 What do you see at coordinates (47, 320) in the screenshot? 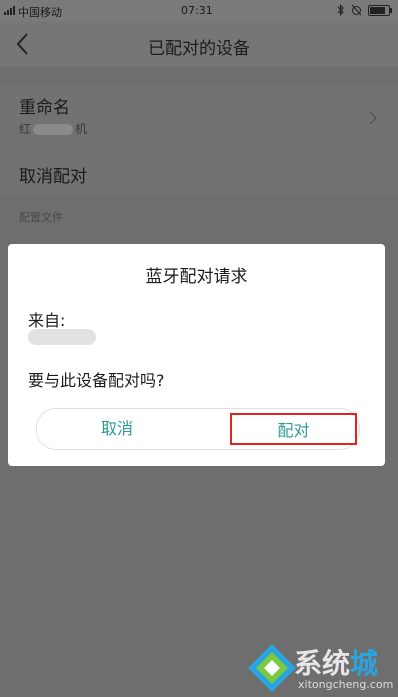
I see `from-label: 来自:` at bounding box center [47, 320].